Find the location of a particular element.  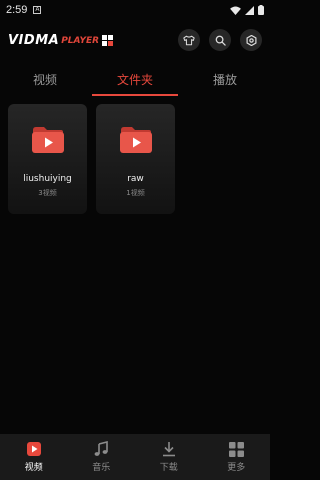

music-note-icon is located at coordinates (101, 448).